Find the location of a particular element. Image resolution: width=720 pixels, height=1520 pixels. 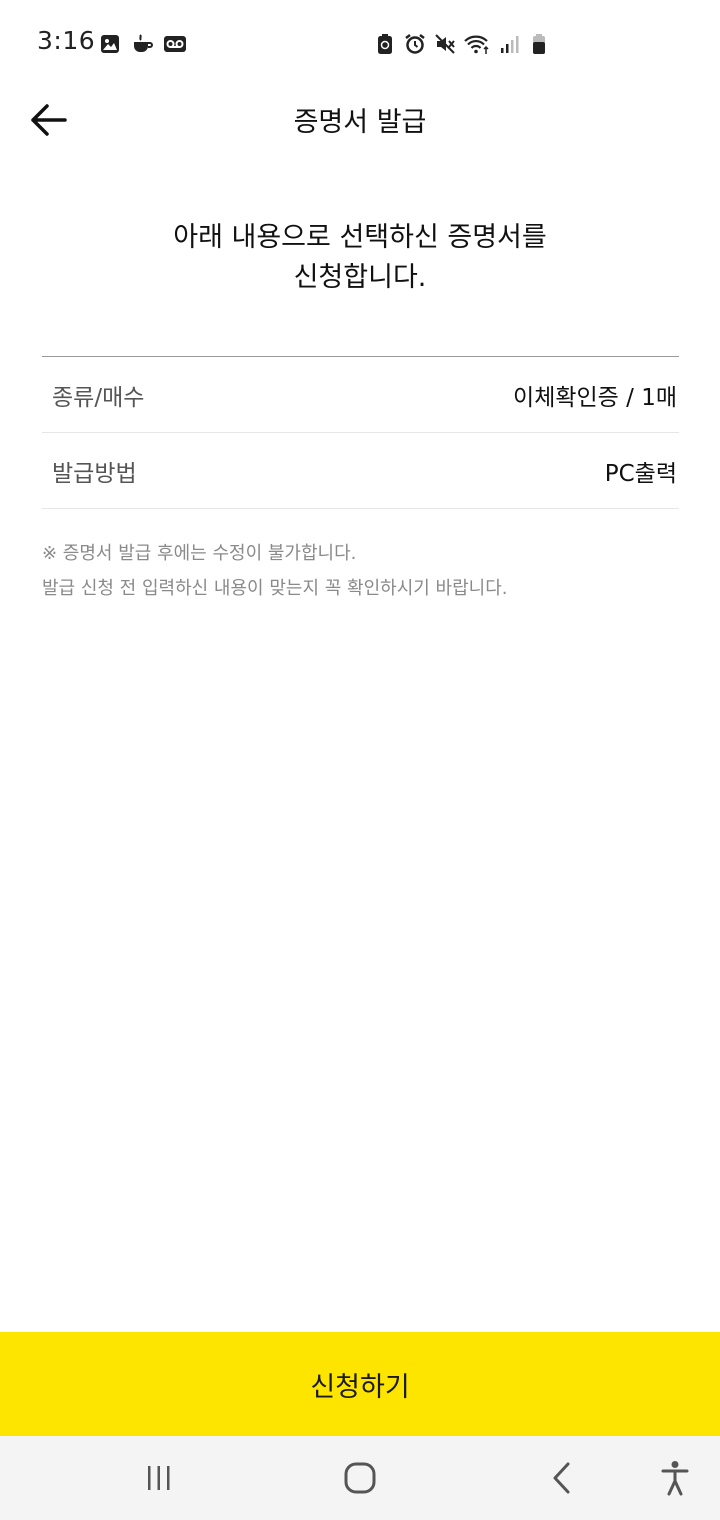

details-label: 발급방법 is located at coordinates (94, 473).